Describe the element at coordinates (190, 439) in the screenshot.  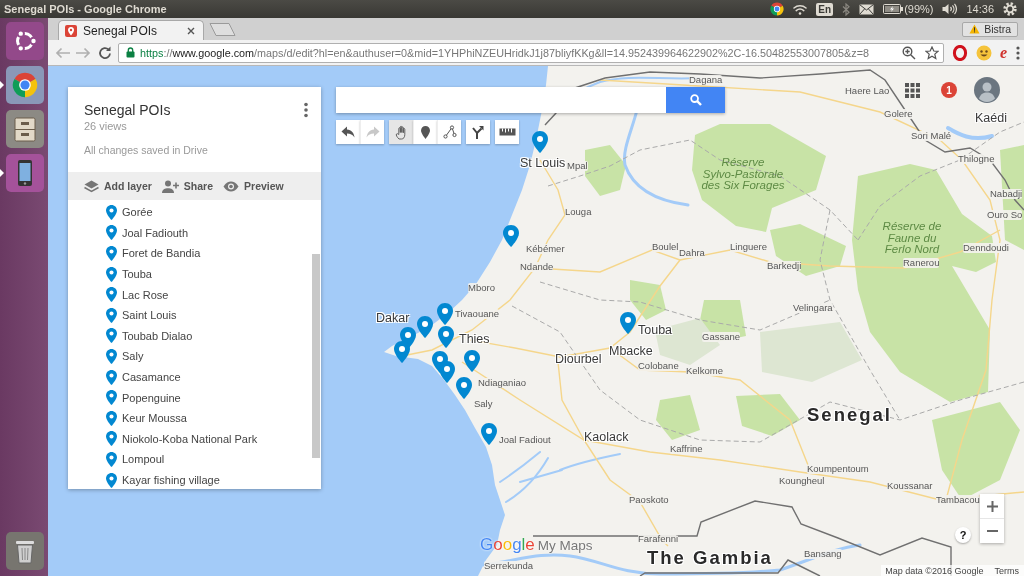
I see `place-item: Niokolo-Koba National Park` at that location.